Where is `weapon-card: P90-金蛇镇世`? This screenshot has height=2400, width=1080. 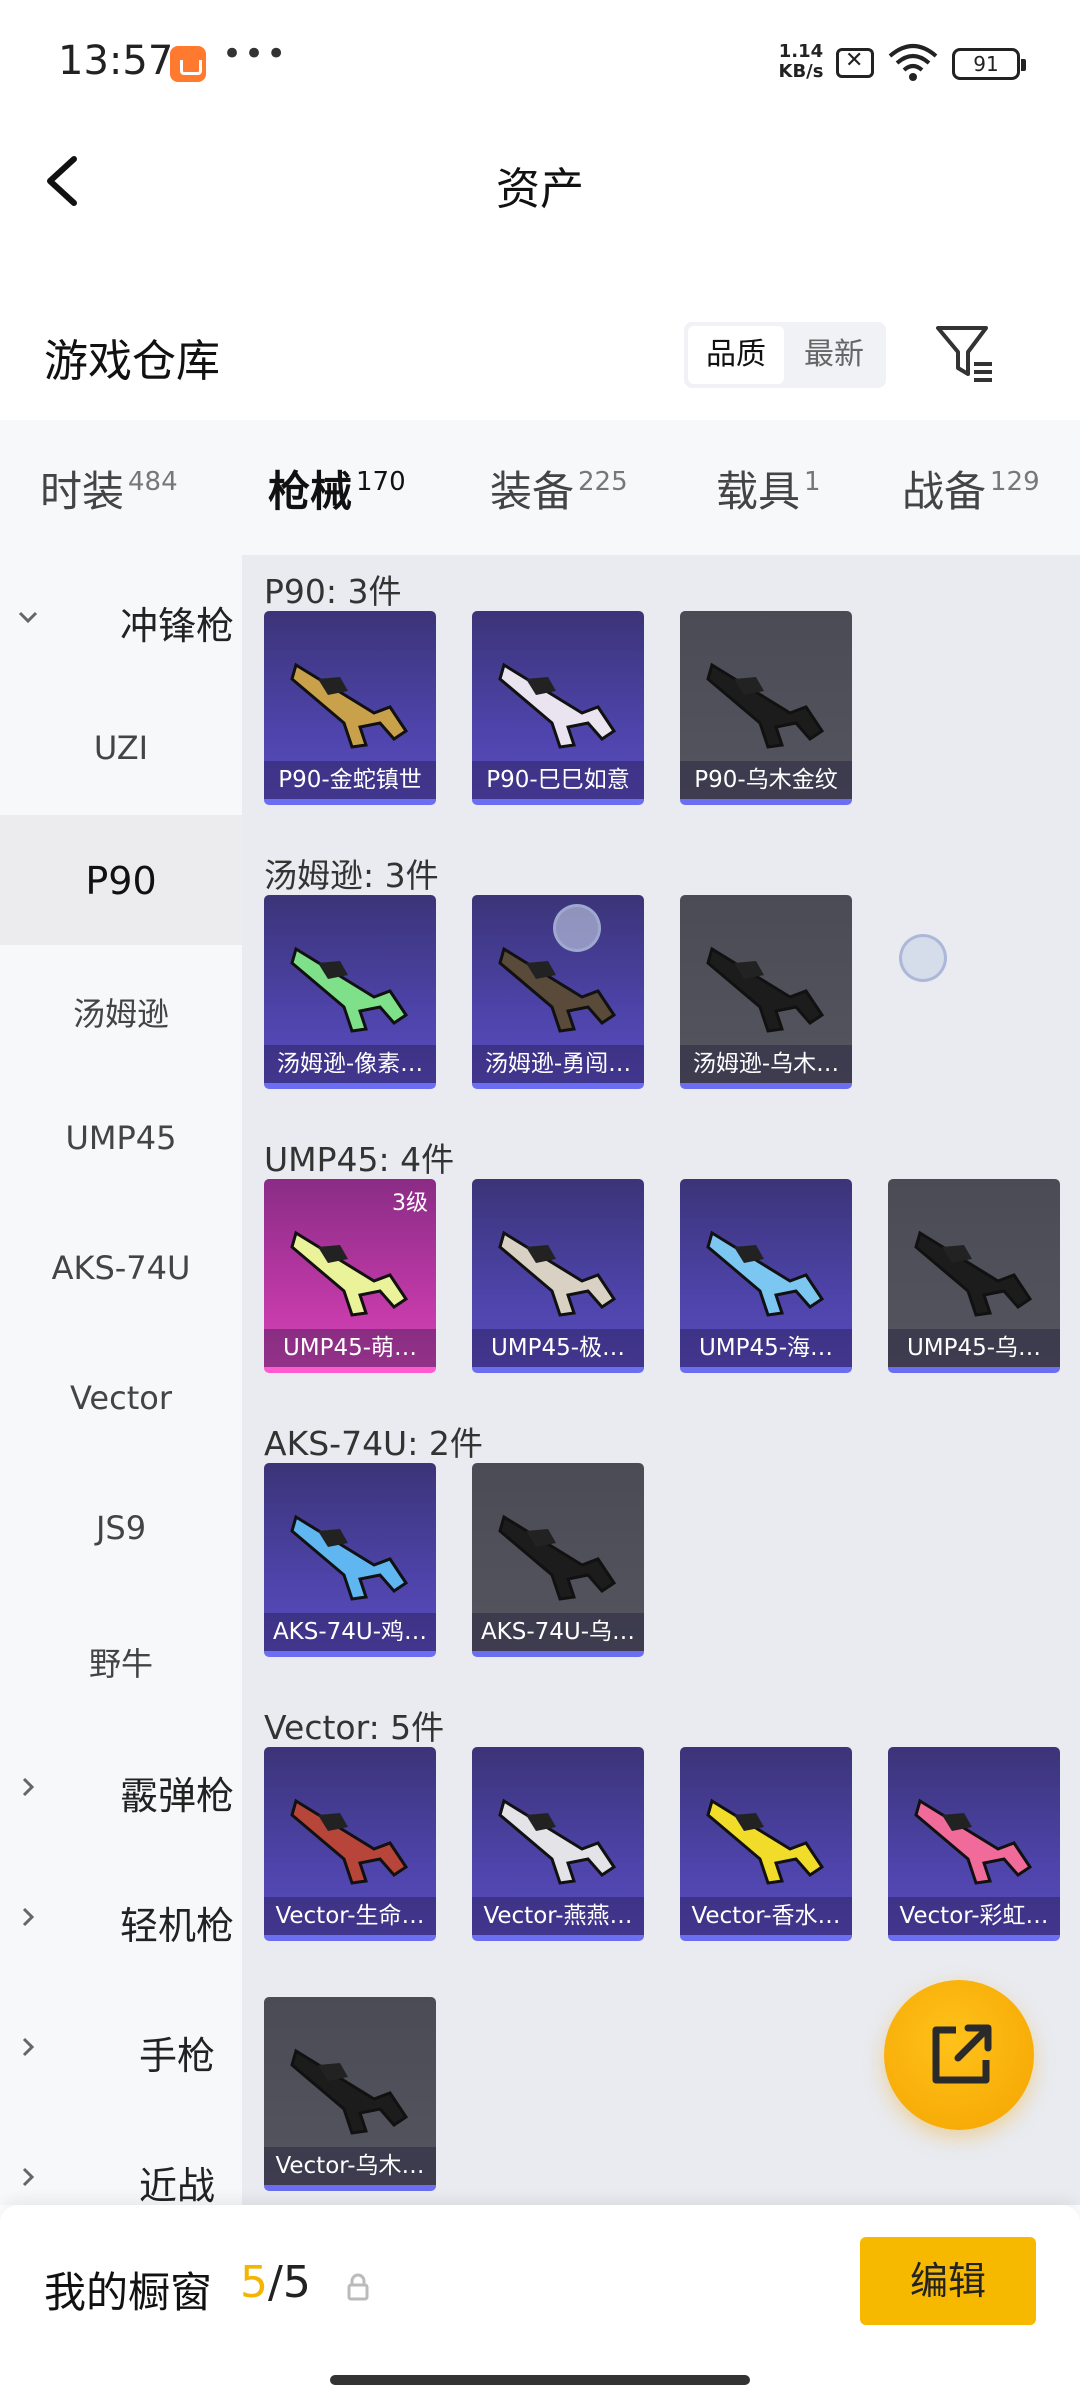 weapon-card: P90-金蛇镇世 is located at coordinates (350, 708).